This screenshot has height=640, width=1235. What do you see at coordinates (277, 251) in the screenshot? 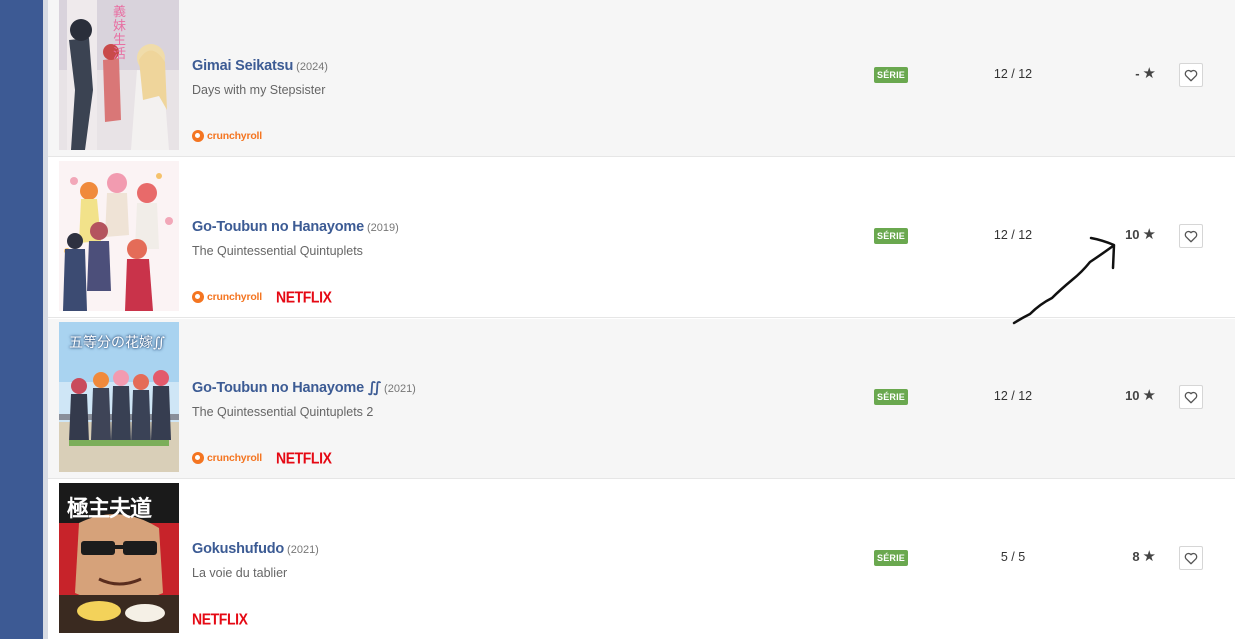
I see `anime-subtitle: The Quintessential Quintuplets` at bounding box center [277, 251].